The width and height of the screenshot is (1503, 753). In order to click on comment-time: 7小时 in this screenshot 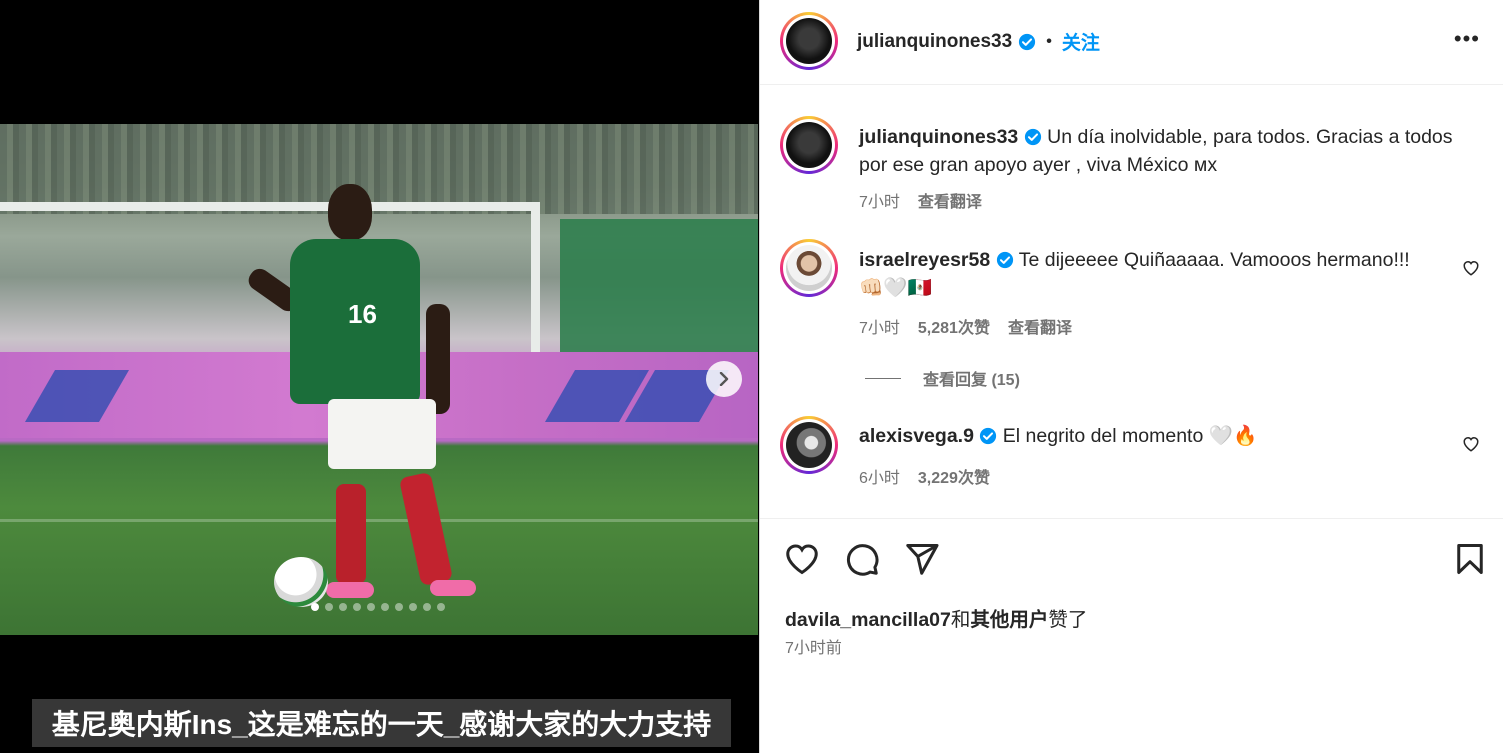, I will do `click(879, 328)`.